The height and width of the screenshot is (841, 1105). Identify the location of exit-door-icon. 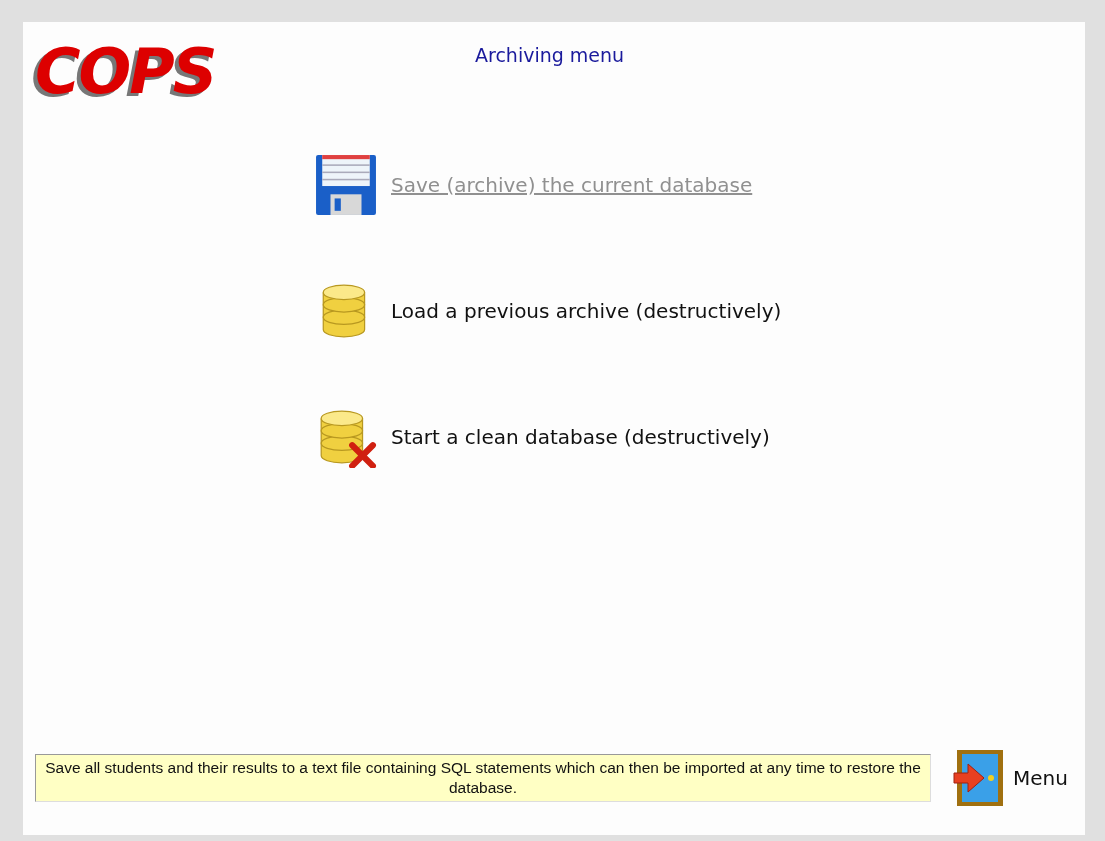
(979, 778).